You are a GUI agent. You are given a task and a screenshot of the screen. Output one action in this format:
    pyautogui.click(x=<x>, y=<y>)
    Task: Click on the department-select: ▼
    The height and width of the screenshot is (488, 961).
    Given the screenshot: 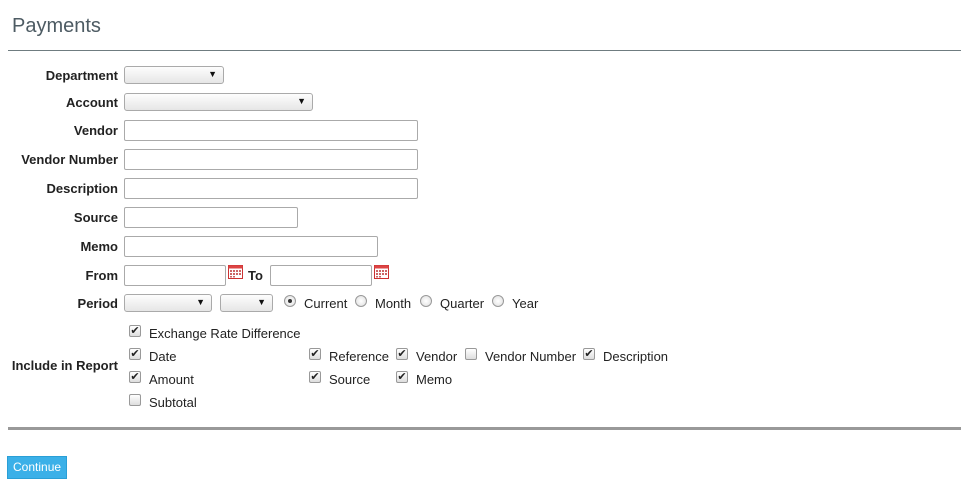 What is the action you would take?
    pyautogui.click(x=174, y=75)
    